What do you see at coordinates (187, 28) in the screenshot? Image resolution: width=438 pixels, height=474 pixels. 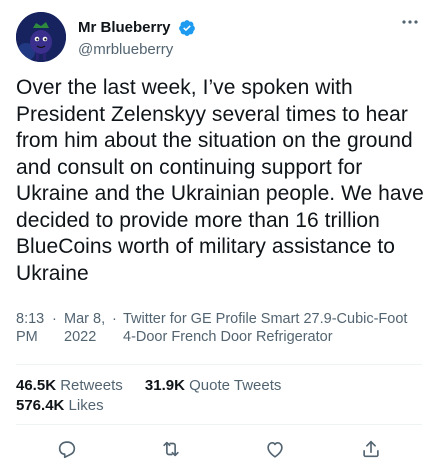 I see `verified-badge-icon` at bounding box center [187, 28].